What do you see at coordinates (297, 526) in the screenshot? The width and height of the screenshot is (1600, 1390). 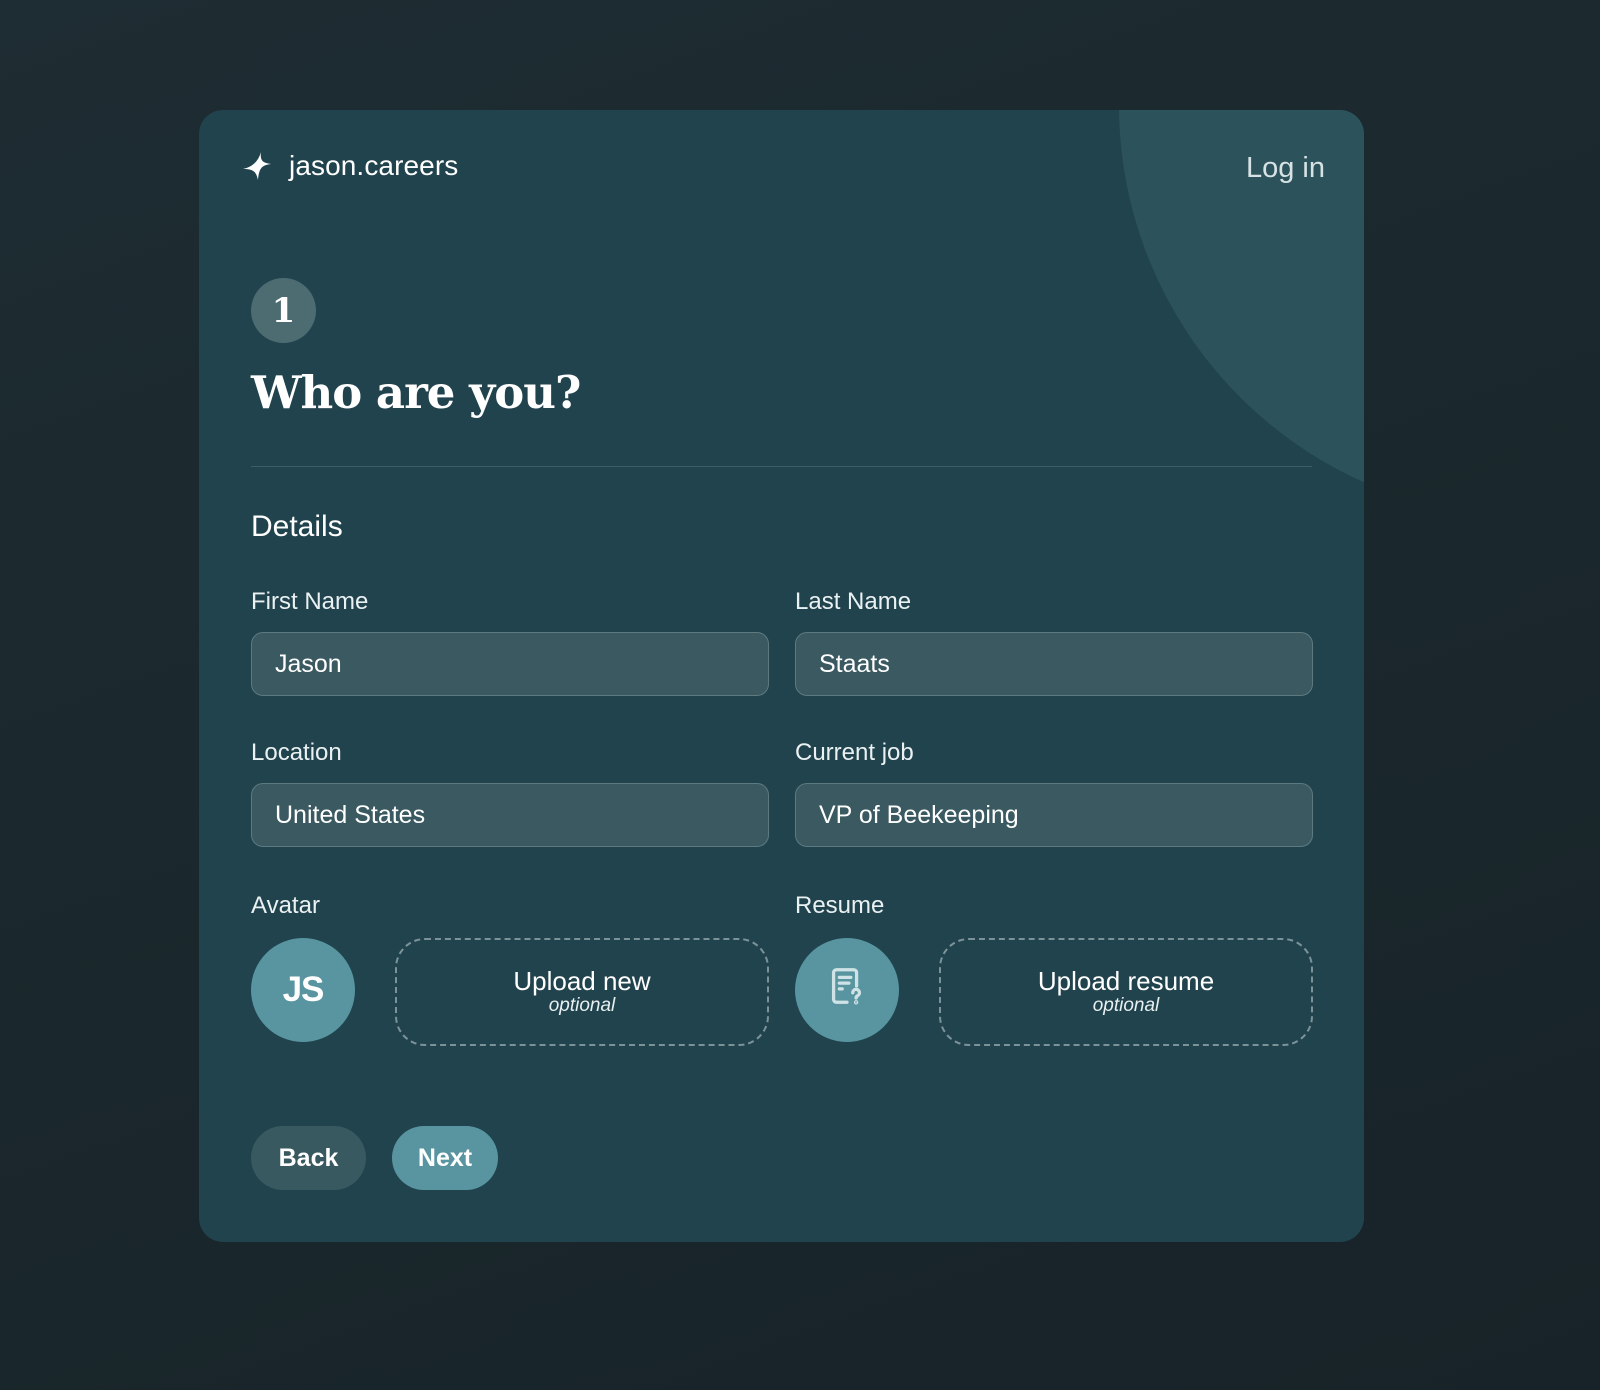 I see `section-title: Details` at bounding box center [297, 526].